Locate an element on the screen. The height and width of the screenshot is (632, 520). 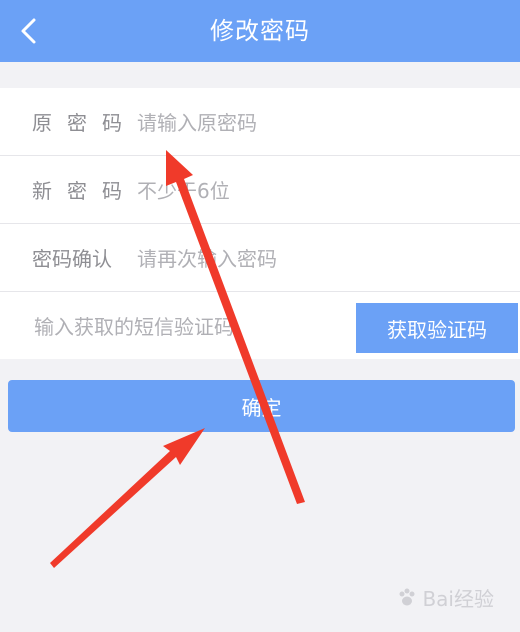
new-password-input is located at coordinates (319, 190).